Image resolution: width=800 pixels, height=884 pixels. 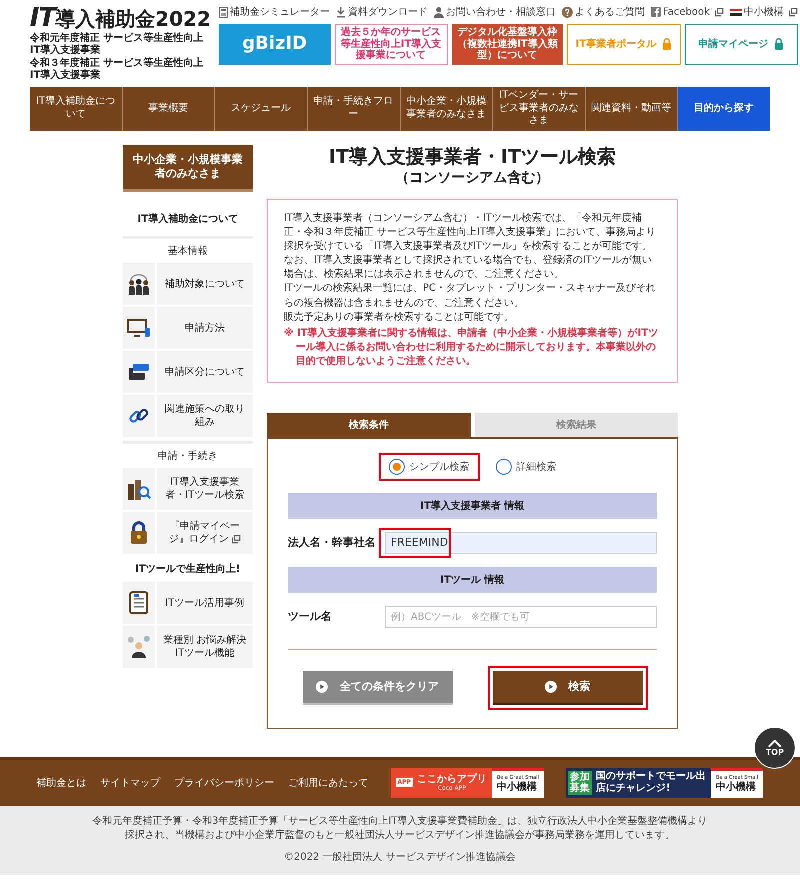 I want to click on text-input-field: FREEMIND, so click(x=521, y=543).